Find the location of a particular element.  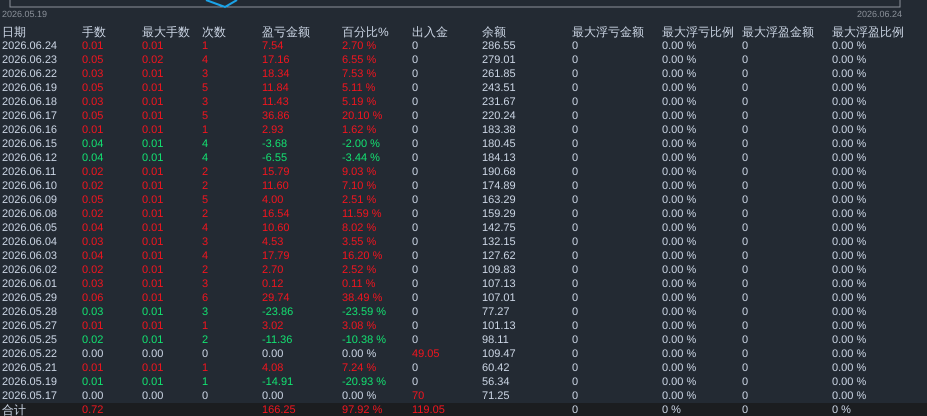

table-cell-text: 3 is located at coordinates (206, 312).